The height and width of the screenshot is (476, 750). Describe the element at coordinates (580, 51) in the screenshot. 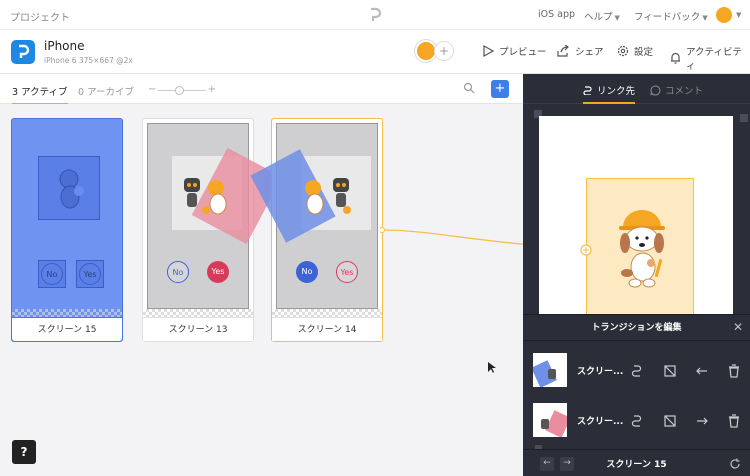

I see `share-button: シェア` at that location.